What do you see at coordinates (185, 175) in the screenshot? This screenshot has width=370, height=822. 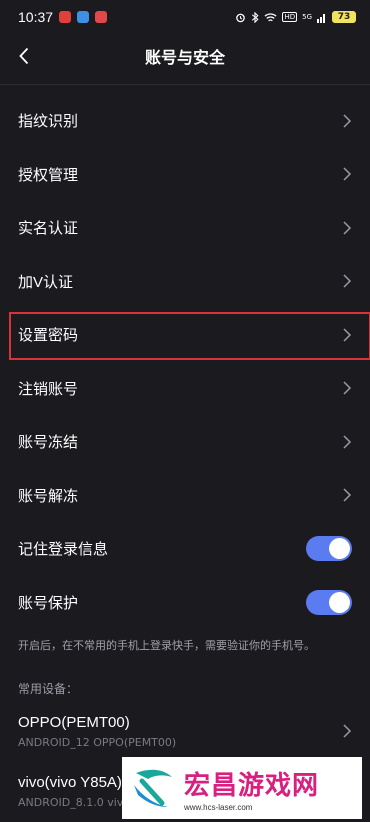 I see `setting-authorization: 授权管理` at bounding box center [185, 175].